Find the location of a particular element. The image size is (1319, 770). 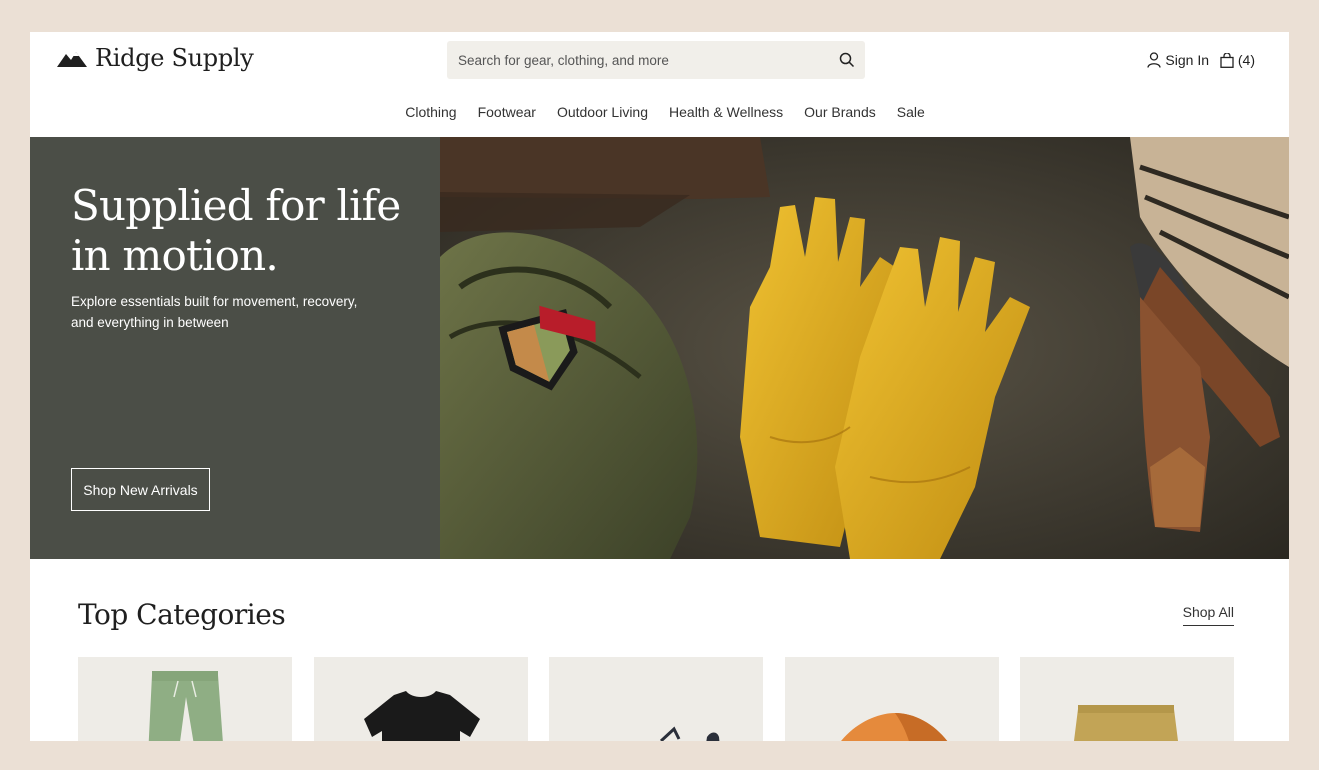

nav-item-our-brands: Our Brands is located at coordinates (840, 112).